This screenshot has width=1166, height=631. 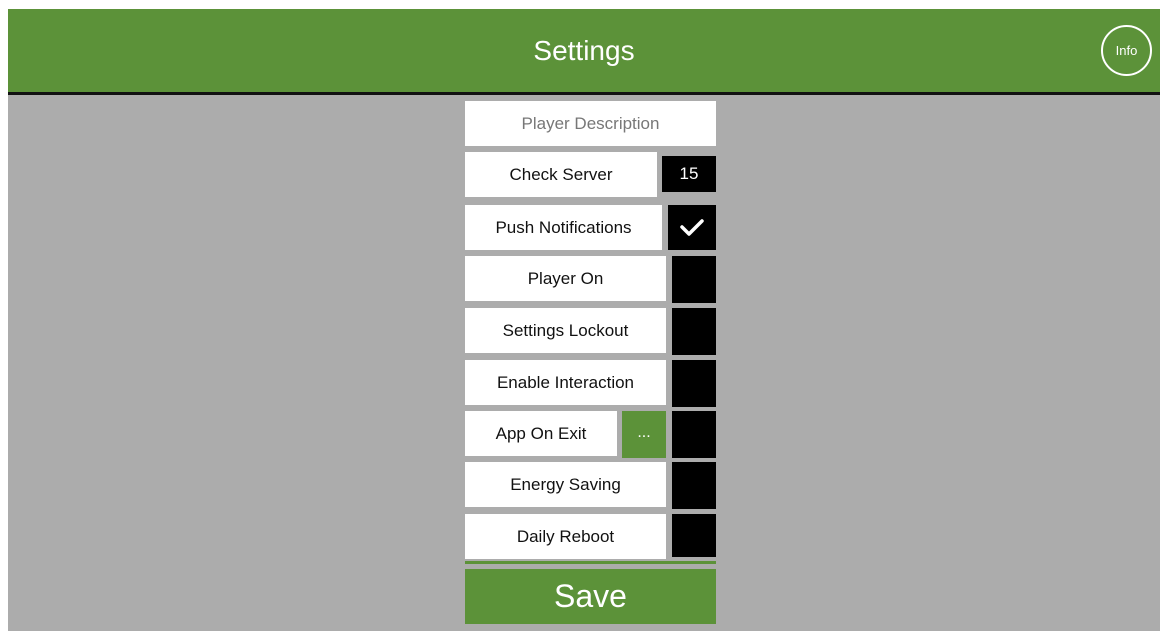 I want to click on app-on-exit-label: App On Exit, so click(x=541, y=433).